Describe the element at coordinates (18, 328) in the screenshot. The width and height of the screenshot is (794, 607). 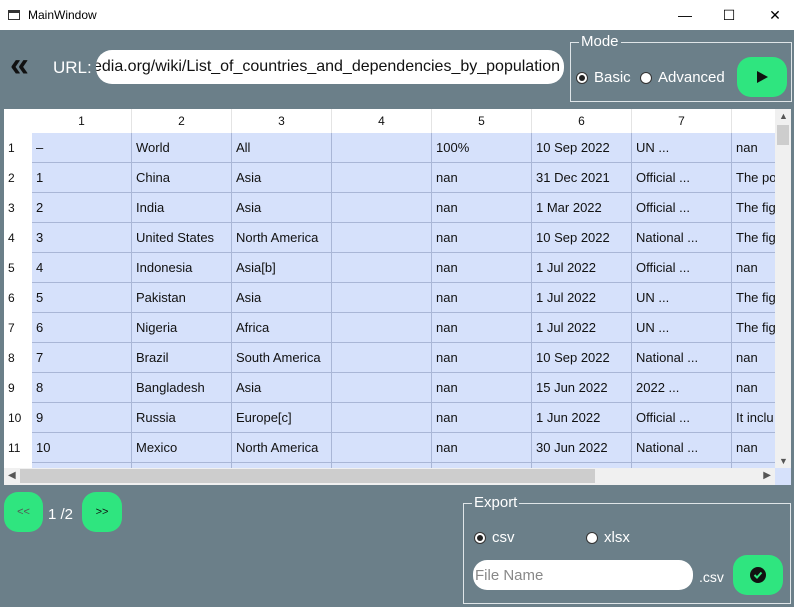
I see `row-header: 7` at that location.